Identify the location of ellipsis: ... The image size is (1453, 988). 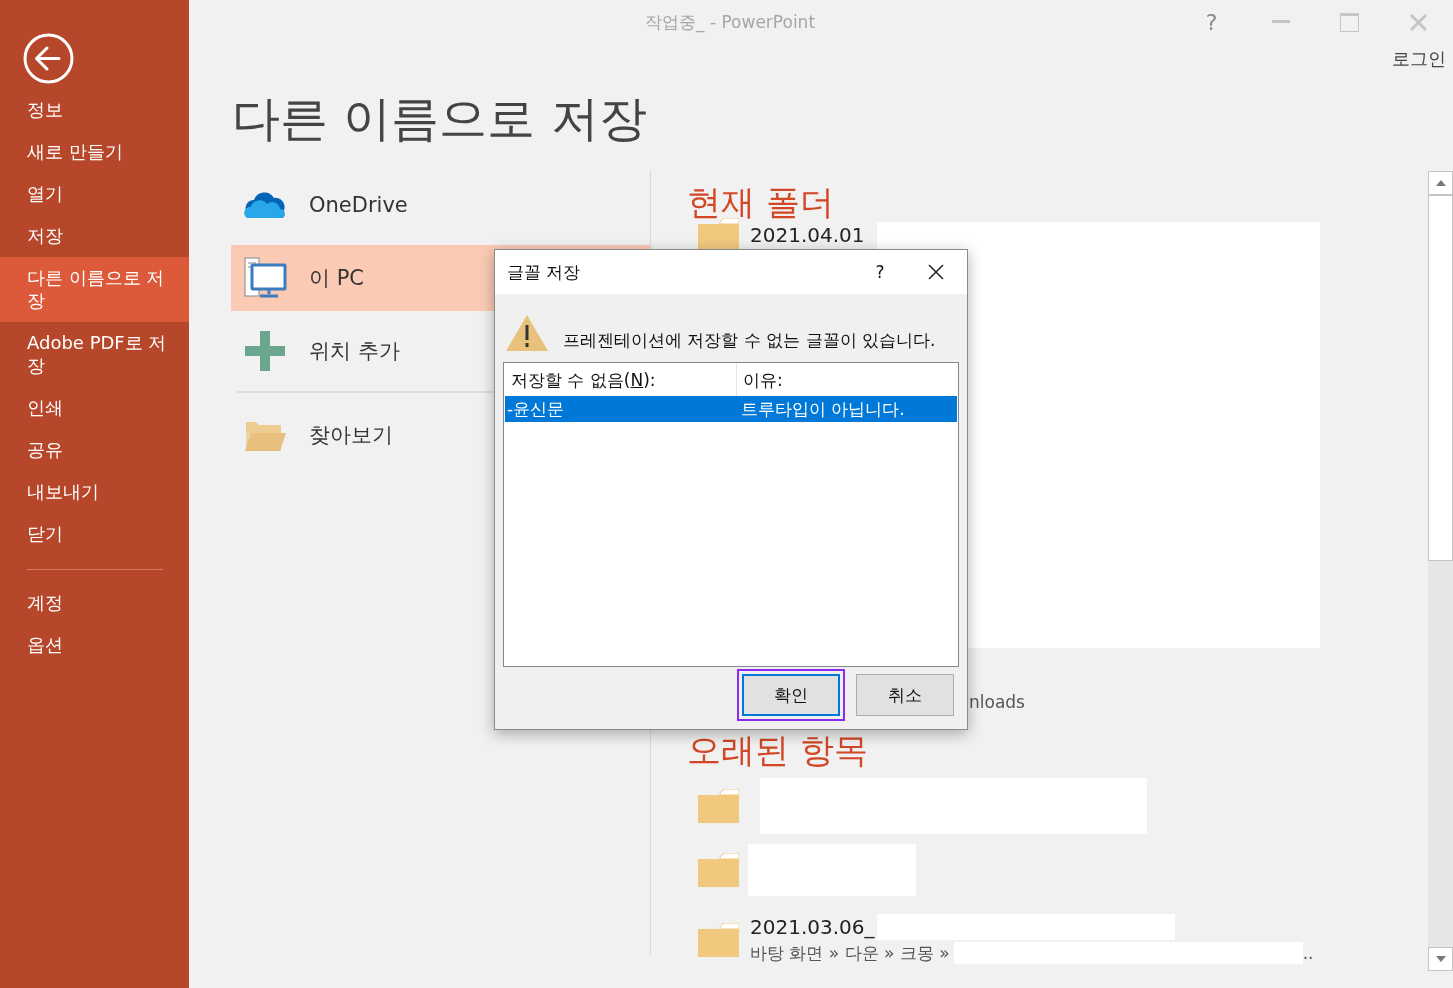
(1308, 953).